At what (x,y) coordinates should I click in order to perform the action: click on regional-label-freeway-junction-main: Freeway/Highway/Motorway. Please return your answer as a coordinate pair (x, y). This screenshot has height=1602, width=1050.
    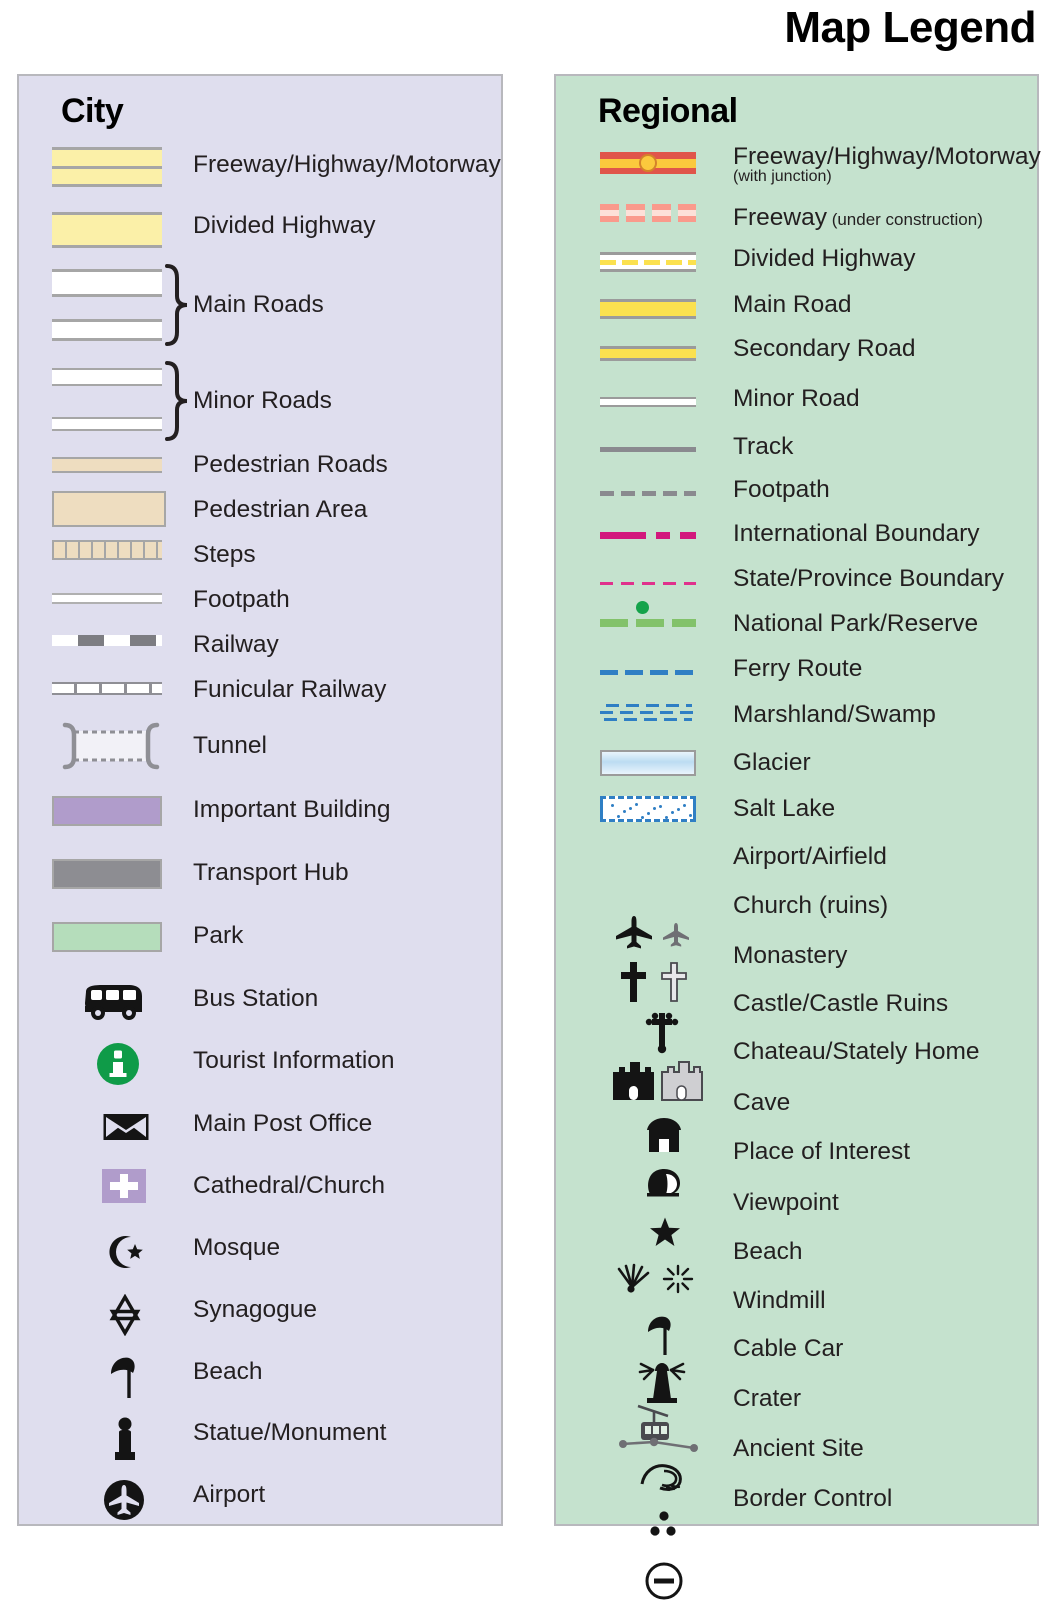
    Looking at the image, I should click on (887, 156).